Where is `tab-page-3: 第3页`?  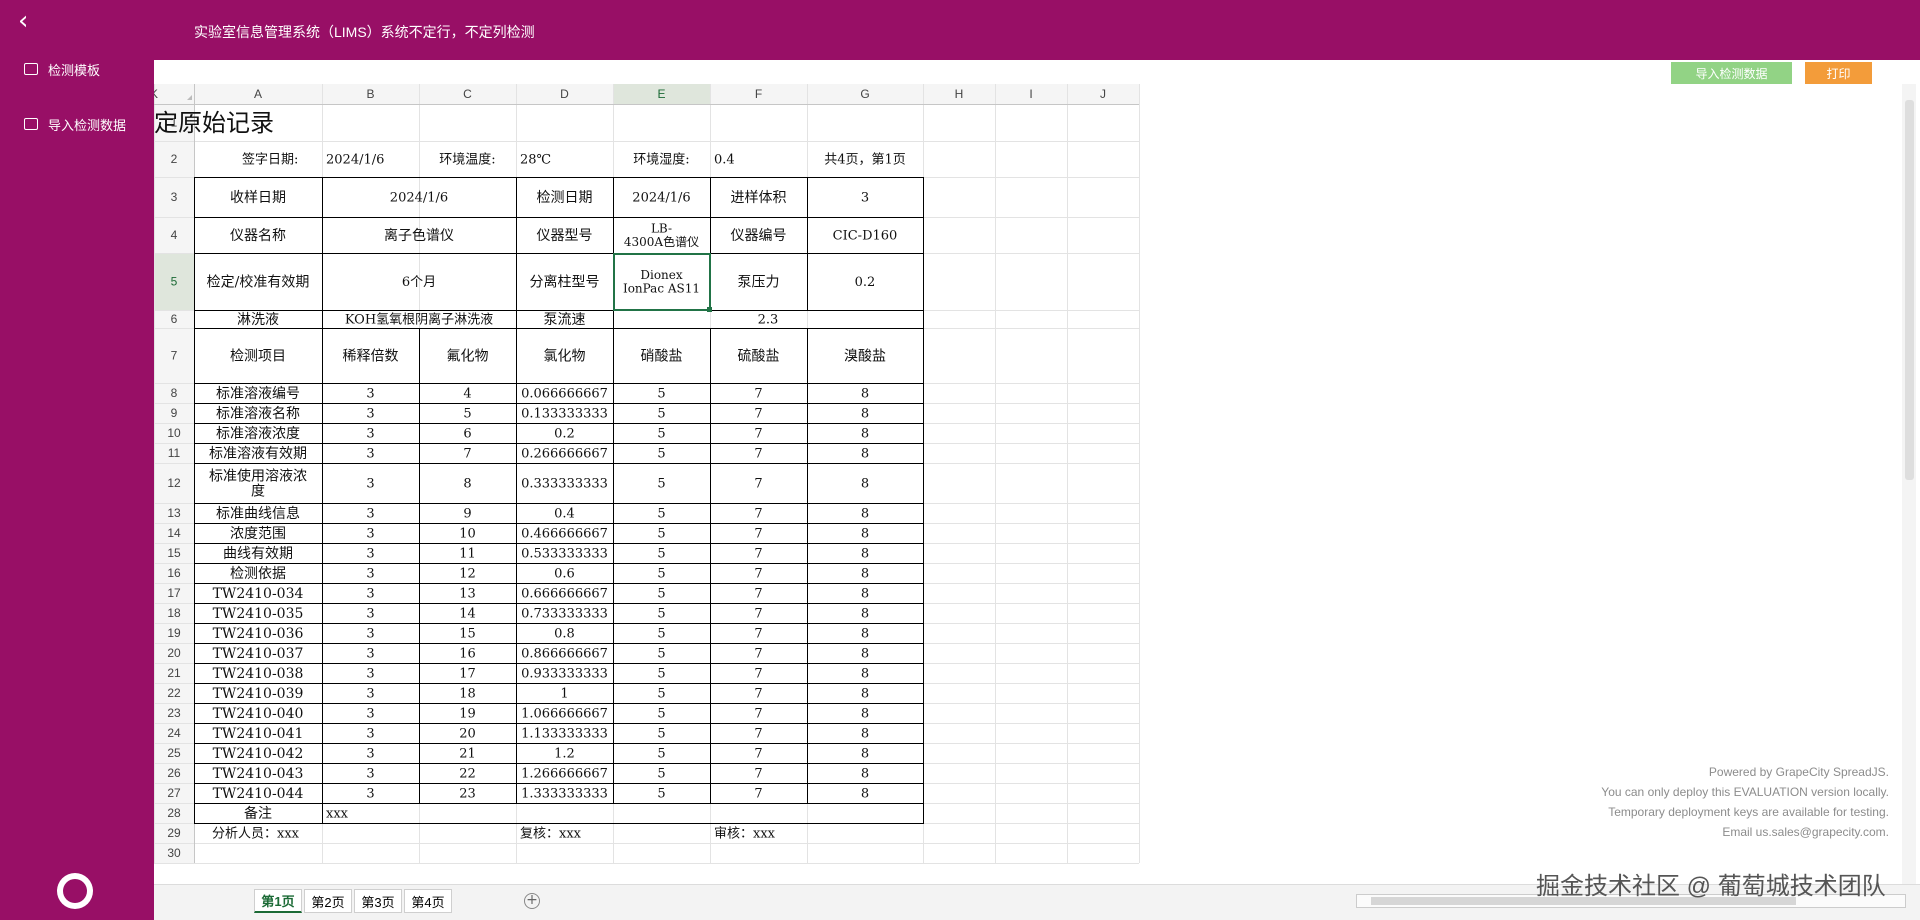
tab-page-3: 第3页 is located at coordinates (378, 901).